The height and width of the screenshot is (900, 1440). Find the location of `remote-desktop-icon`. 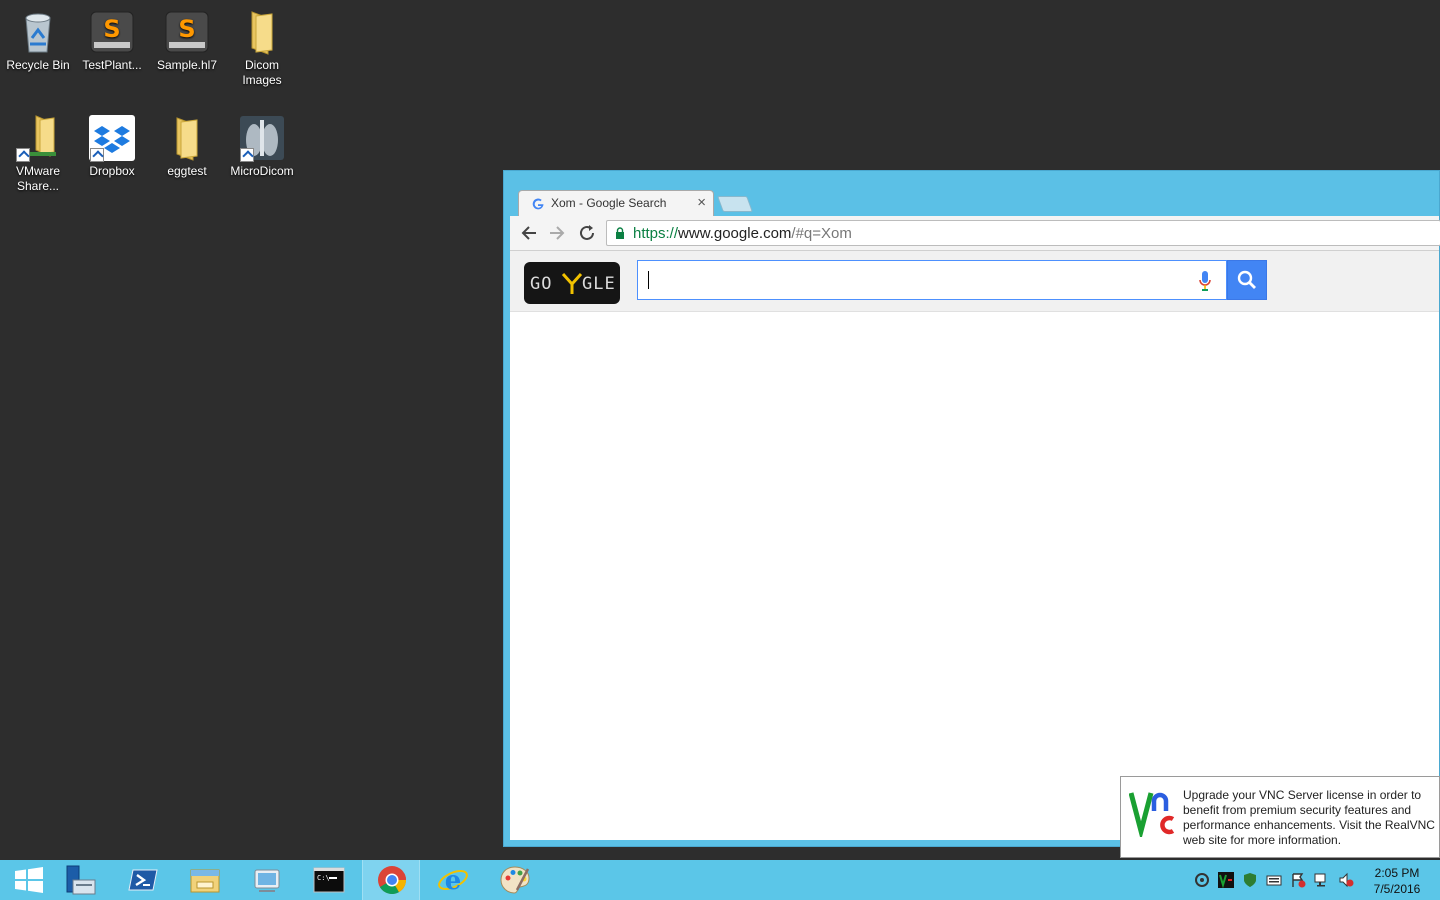

remote-desktop-icon is located at coordinates (267, 880).